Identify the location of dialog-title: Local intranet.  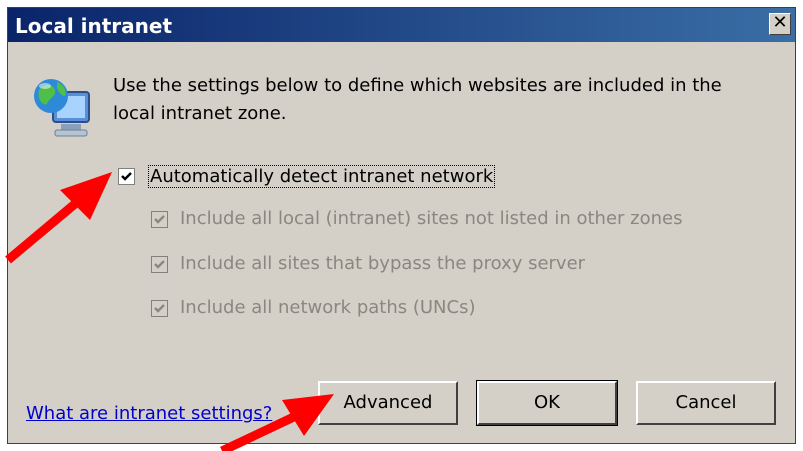
(94, 26).